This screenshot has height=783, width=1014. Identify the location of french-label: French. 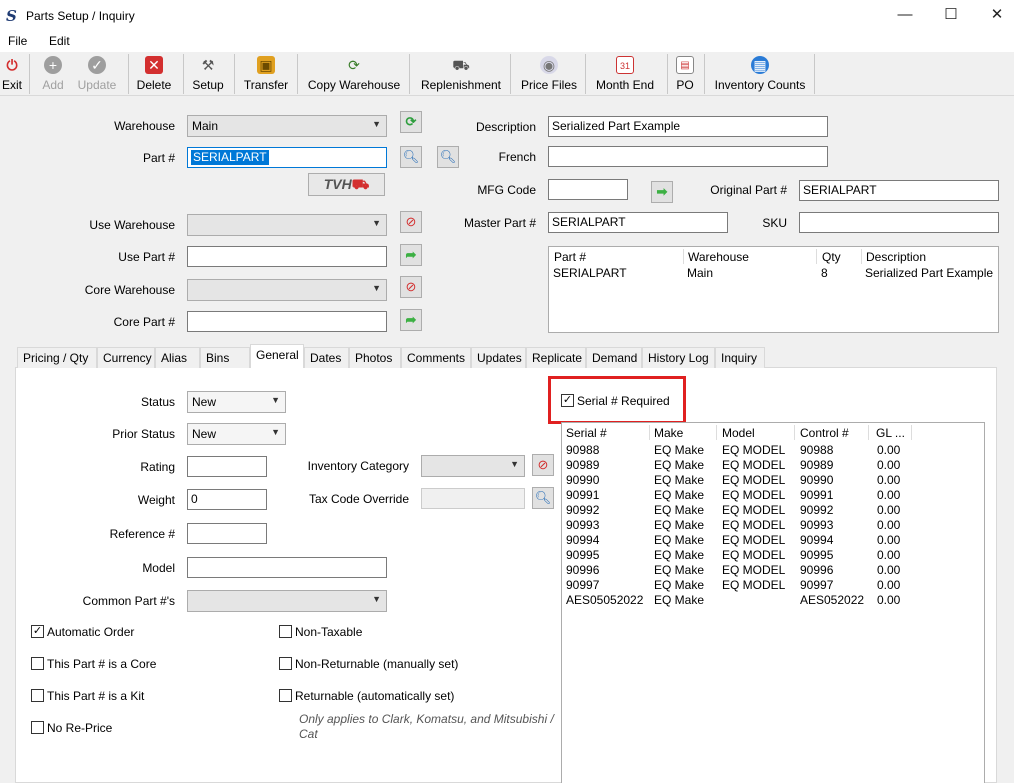
(517, 157).